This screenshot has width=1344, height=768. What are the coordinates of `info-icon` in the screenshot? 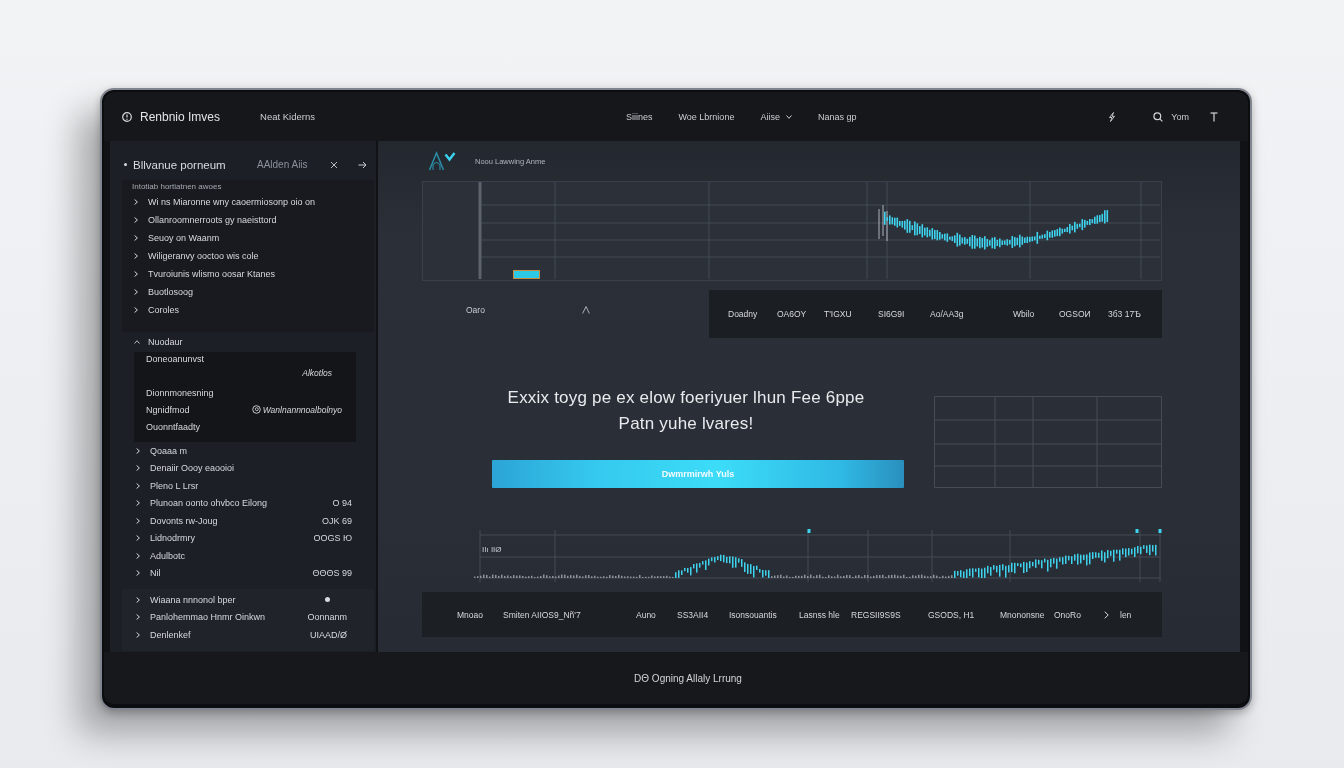 It's located at (127, 116).